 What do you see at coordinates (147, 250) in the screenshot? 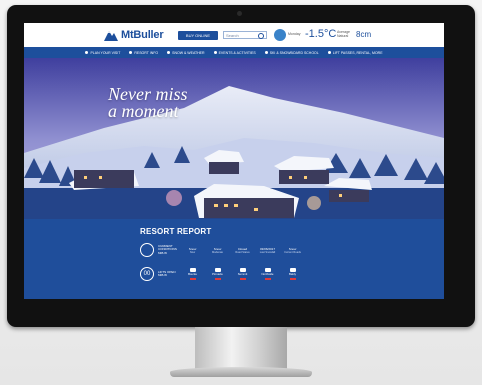
I see `conditions-icon` at bounding box center [147, 250].